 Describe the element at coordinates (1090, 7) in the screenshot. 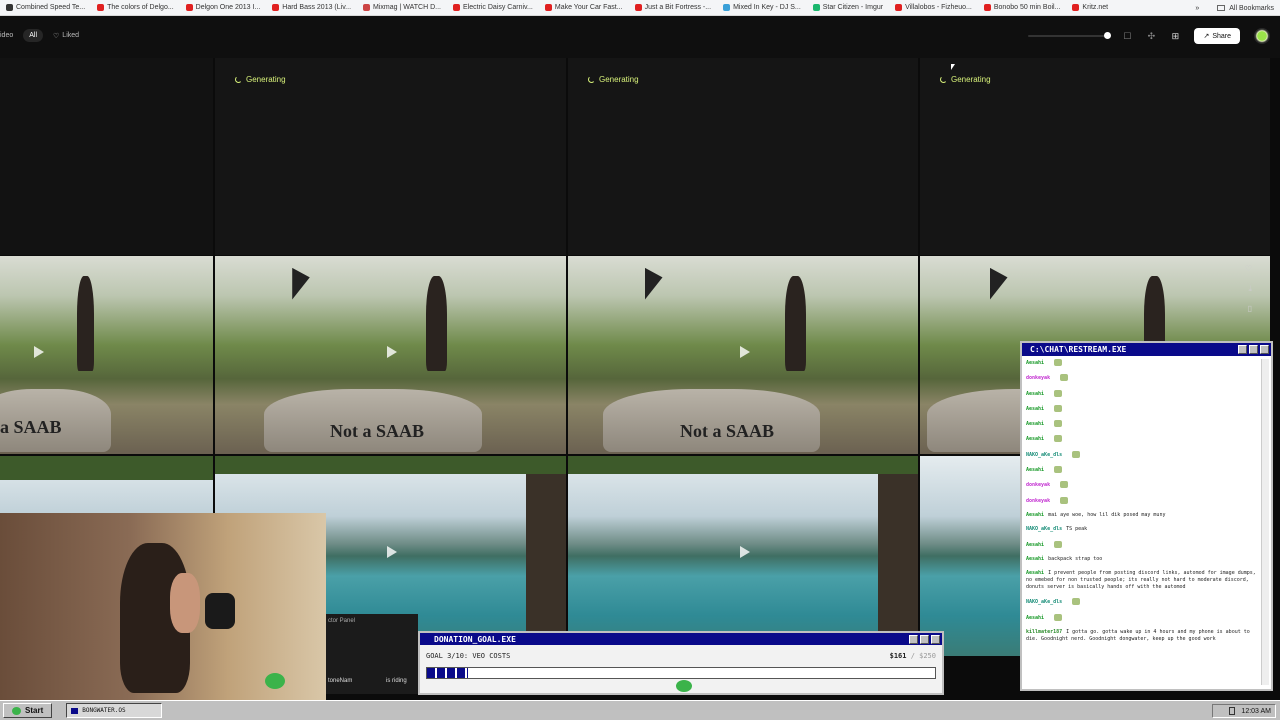

I see `bookmark-item: Kritz.net` at that location.